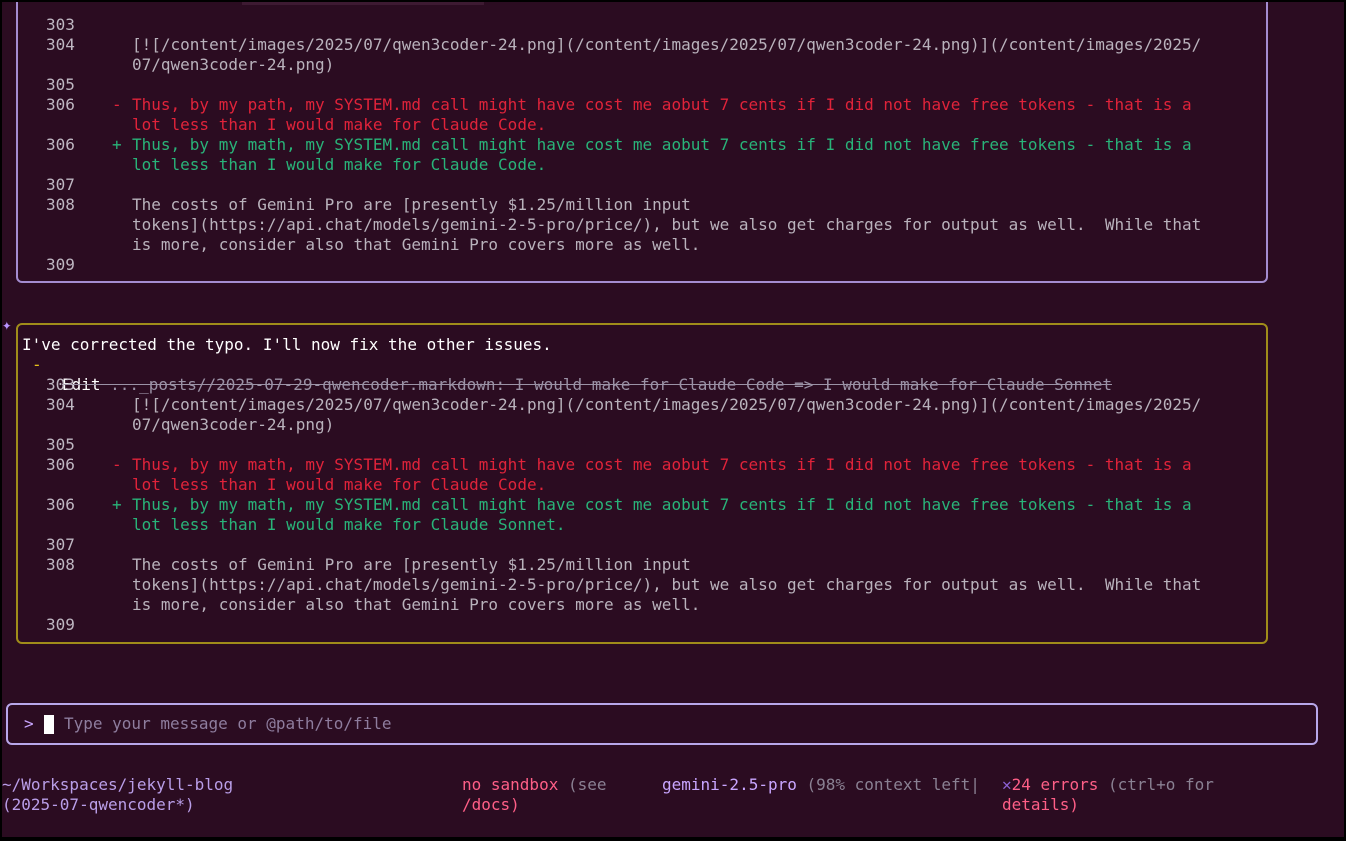 This screenshot has width=1346, height=841. What do you see at coordinates (582, 784) in the screenshot?
I see `sandbox-hint: (see` at bounding box center [582, 784].